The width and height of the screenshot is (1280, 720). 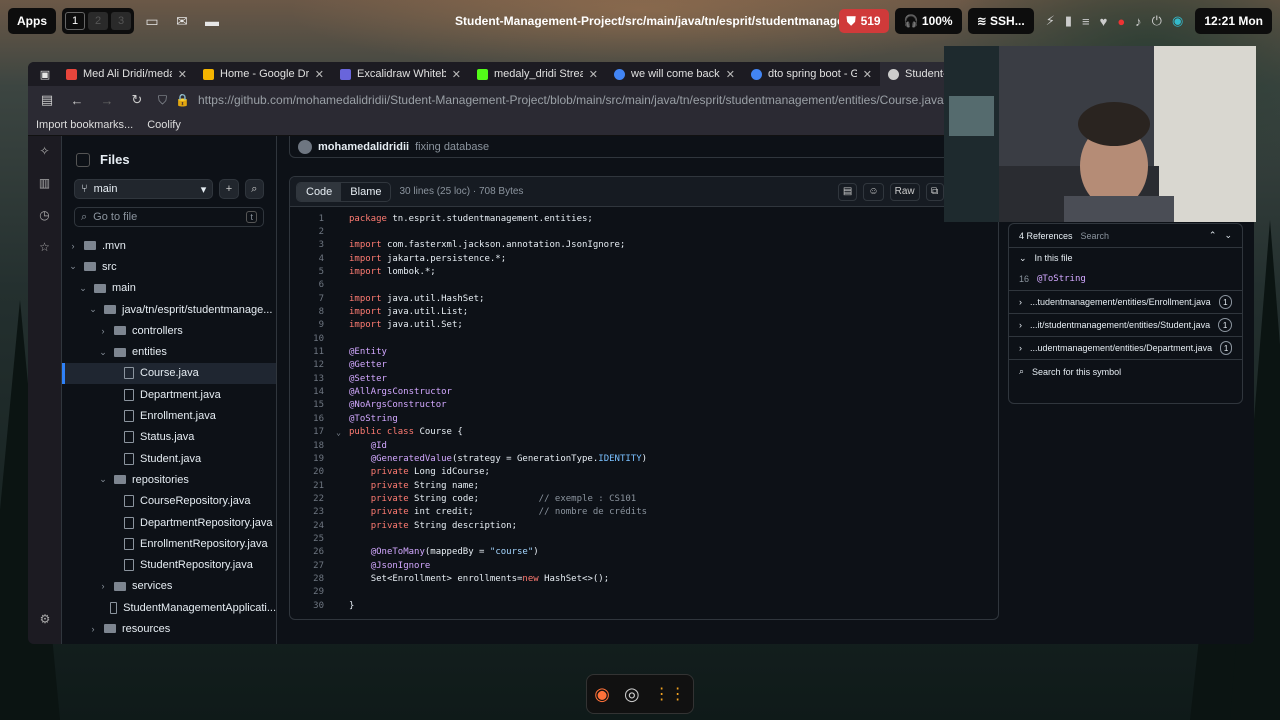 What do you see at coordinates (873, 191) in the screenshot?
I see `copilot-icon: ☺` at bounding box center [873, 191].